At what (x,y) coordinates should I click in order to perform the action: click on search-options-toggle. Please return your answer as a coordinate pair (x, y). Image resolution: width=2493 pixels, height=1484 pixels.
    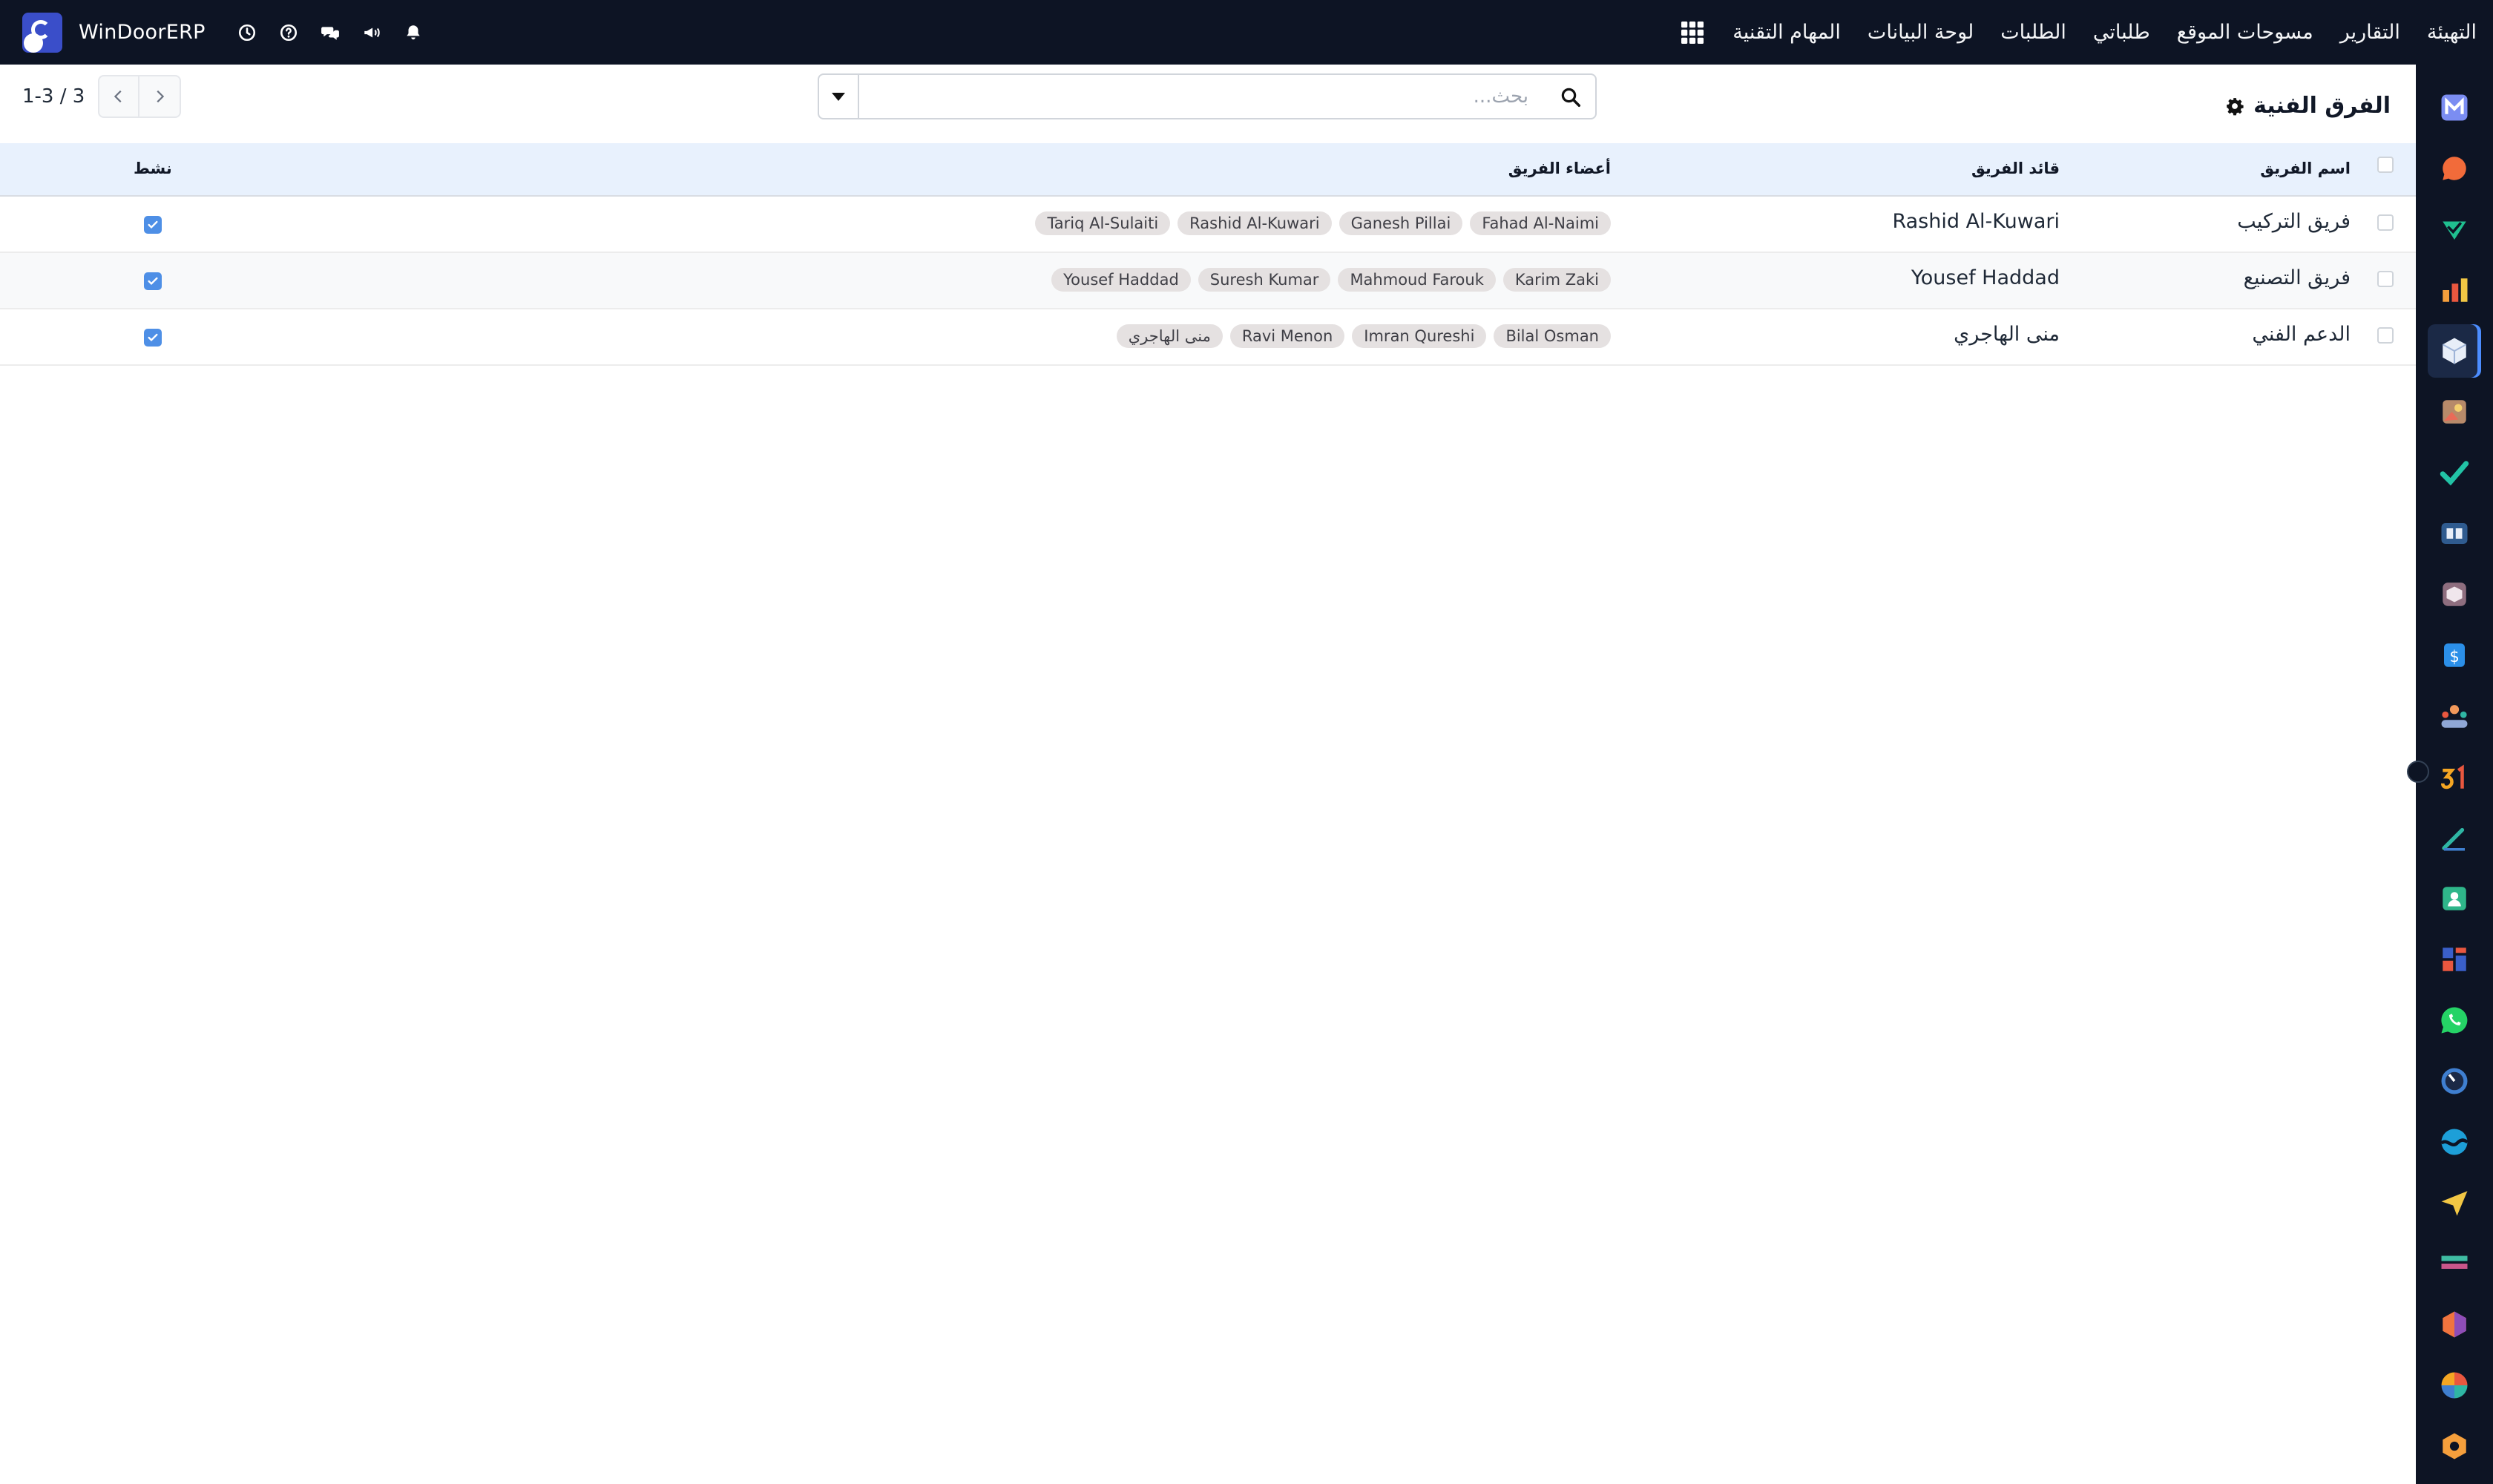
    Looking at the image, I should click on (839, 96).